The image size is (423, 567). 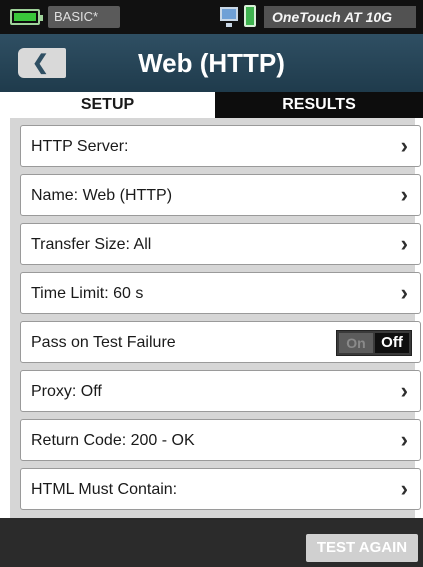 What do you see at coordinates (211, 17) in the screenshot?
I see `status-bar: BASIC* OneTouch AT 10G` at bounding box center [211, 17].